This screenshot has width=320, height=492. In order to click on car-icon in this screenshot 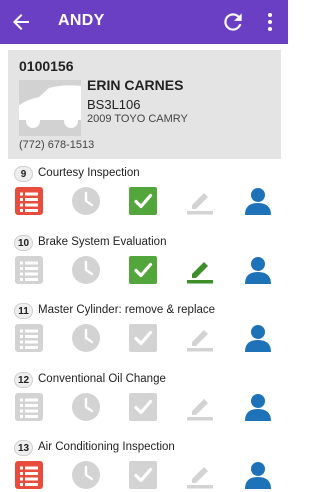, I will do `click(50, 108)`.